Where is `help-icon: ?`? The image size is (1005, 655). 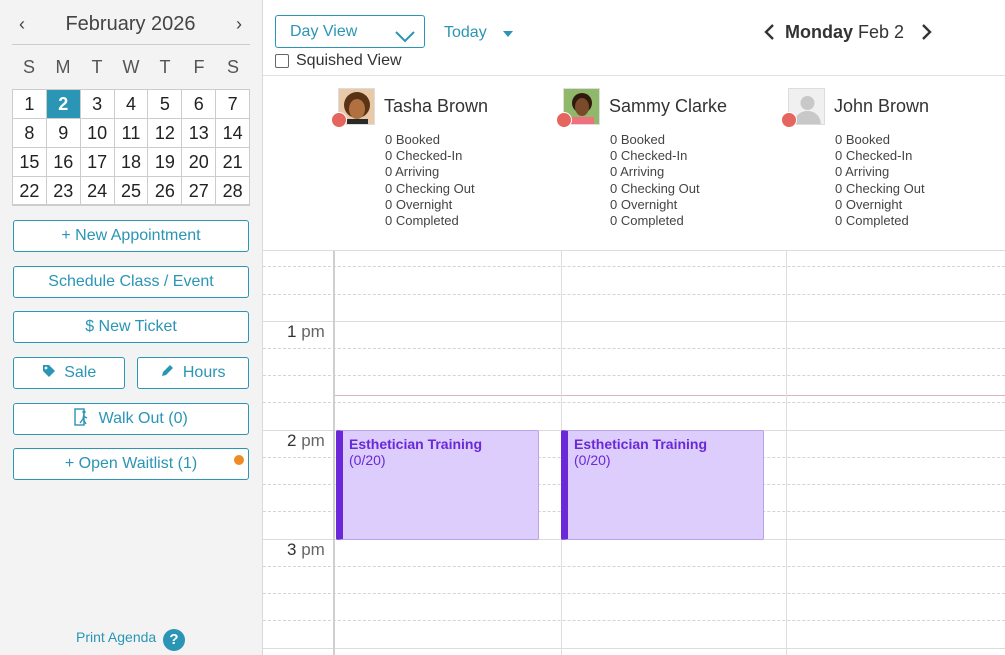 help-icon: ? is located at coordinates (174, 640).